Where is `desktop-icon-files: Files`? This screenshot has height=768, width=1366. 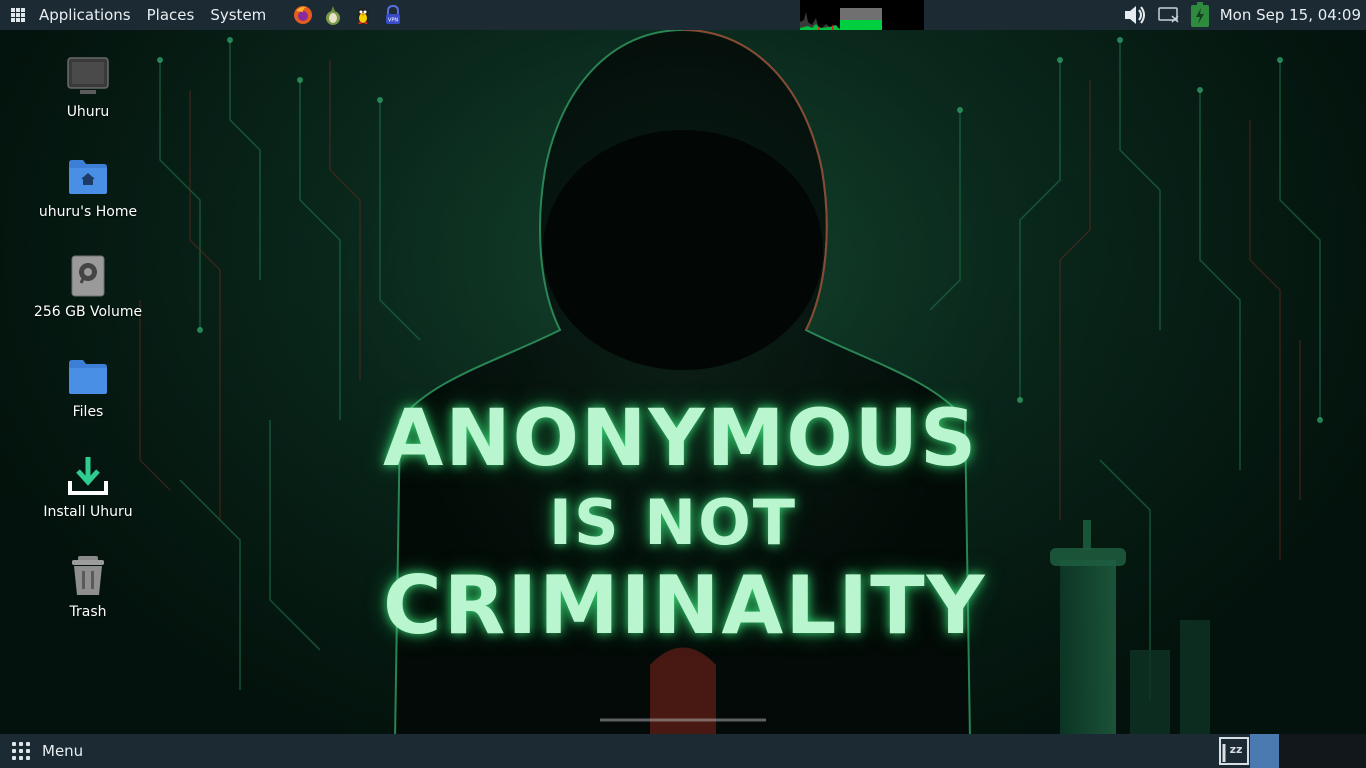
desktop-icon-files: Files is located at coordinates (88, 387).